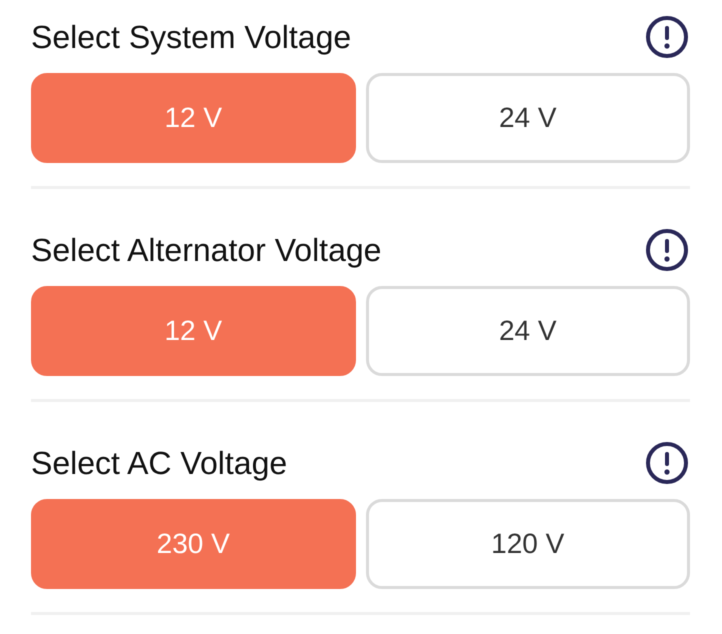 The image size is (722, 634). I want to click on section-title: Select System Voltage, so click(191, 37).